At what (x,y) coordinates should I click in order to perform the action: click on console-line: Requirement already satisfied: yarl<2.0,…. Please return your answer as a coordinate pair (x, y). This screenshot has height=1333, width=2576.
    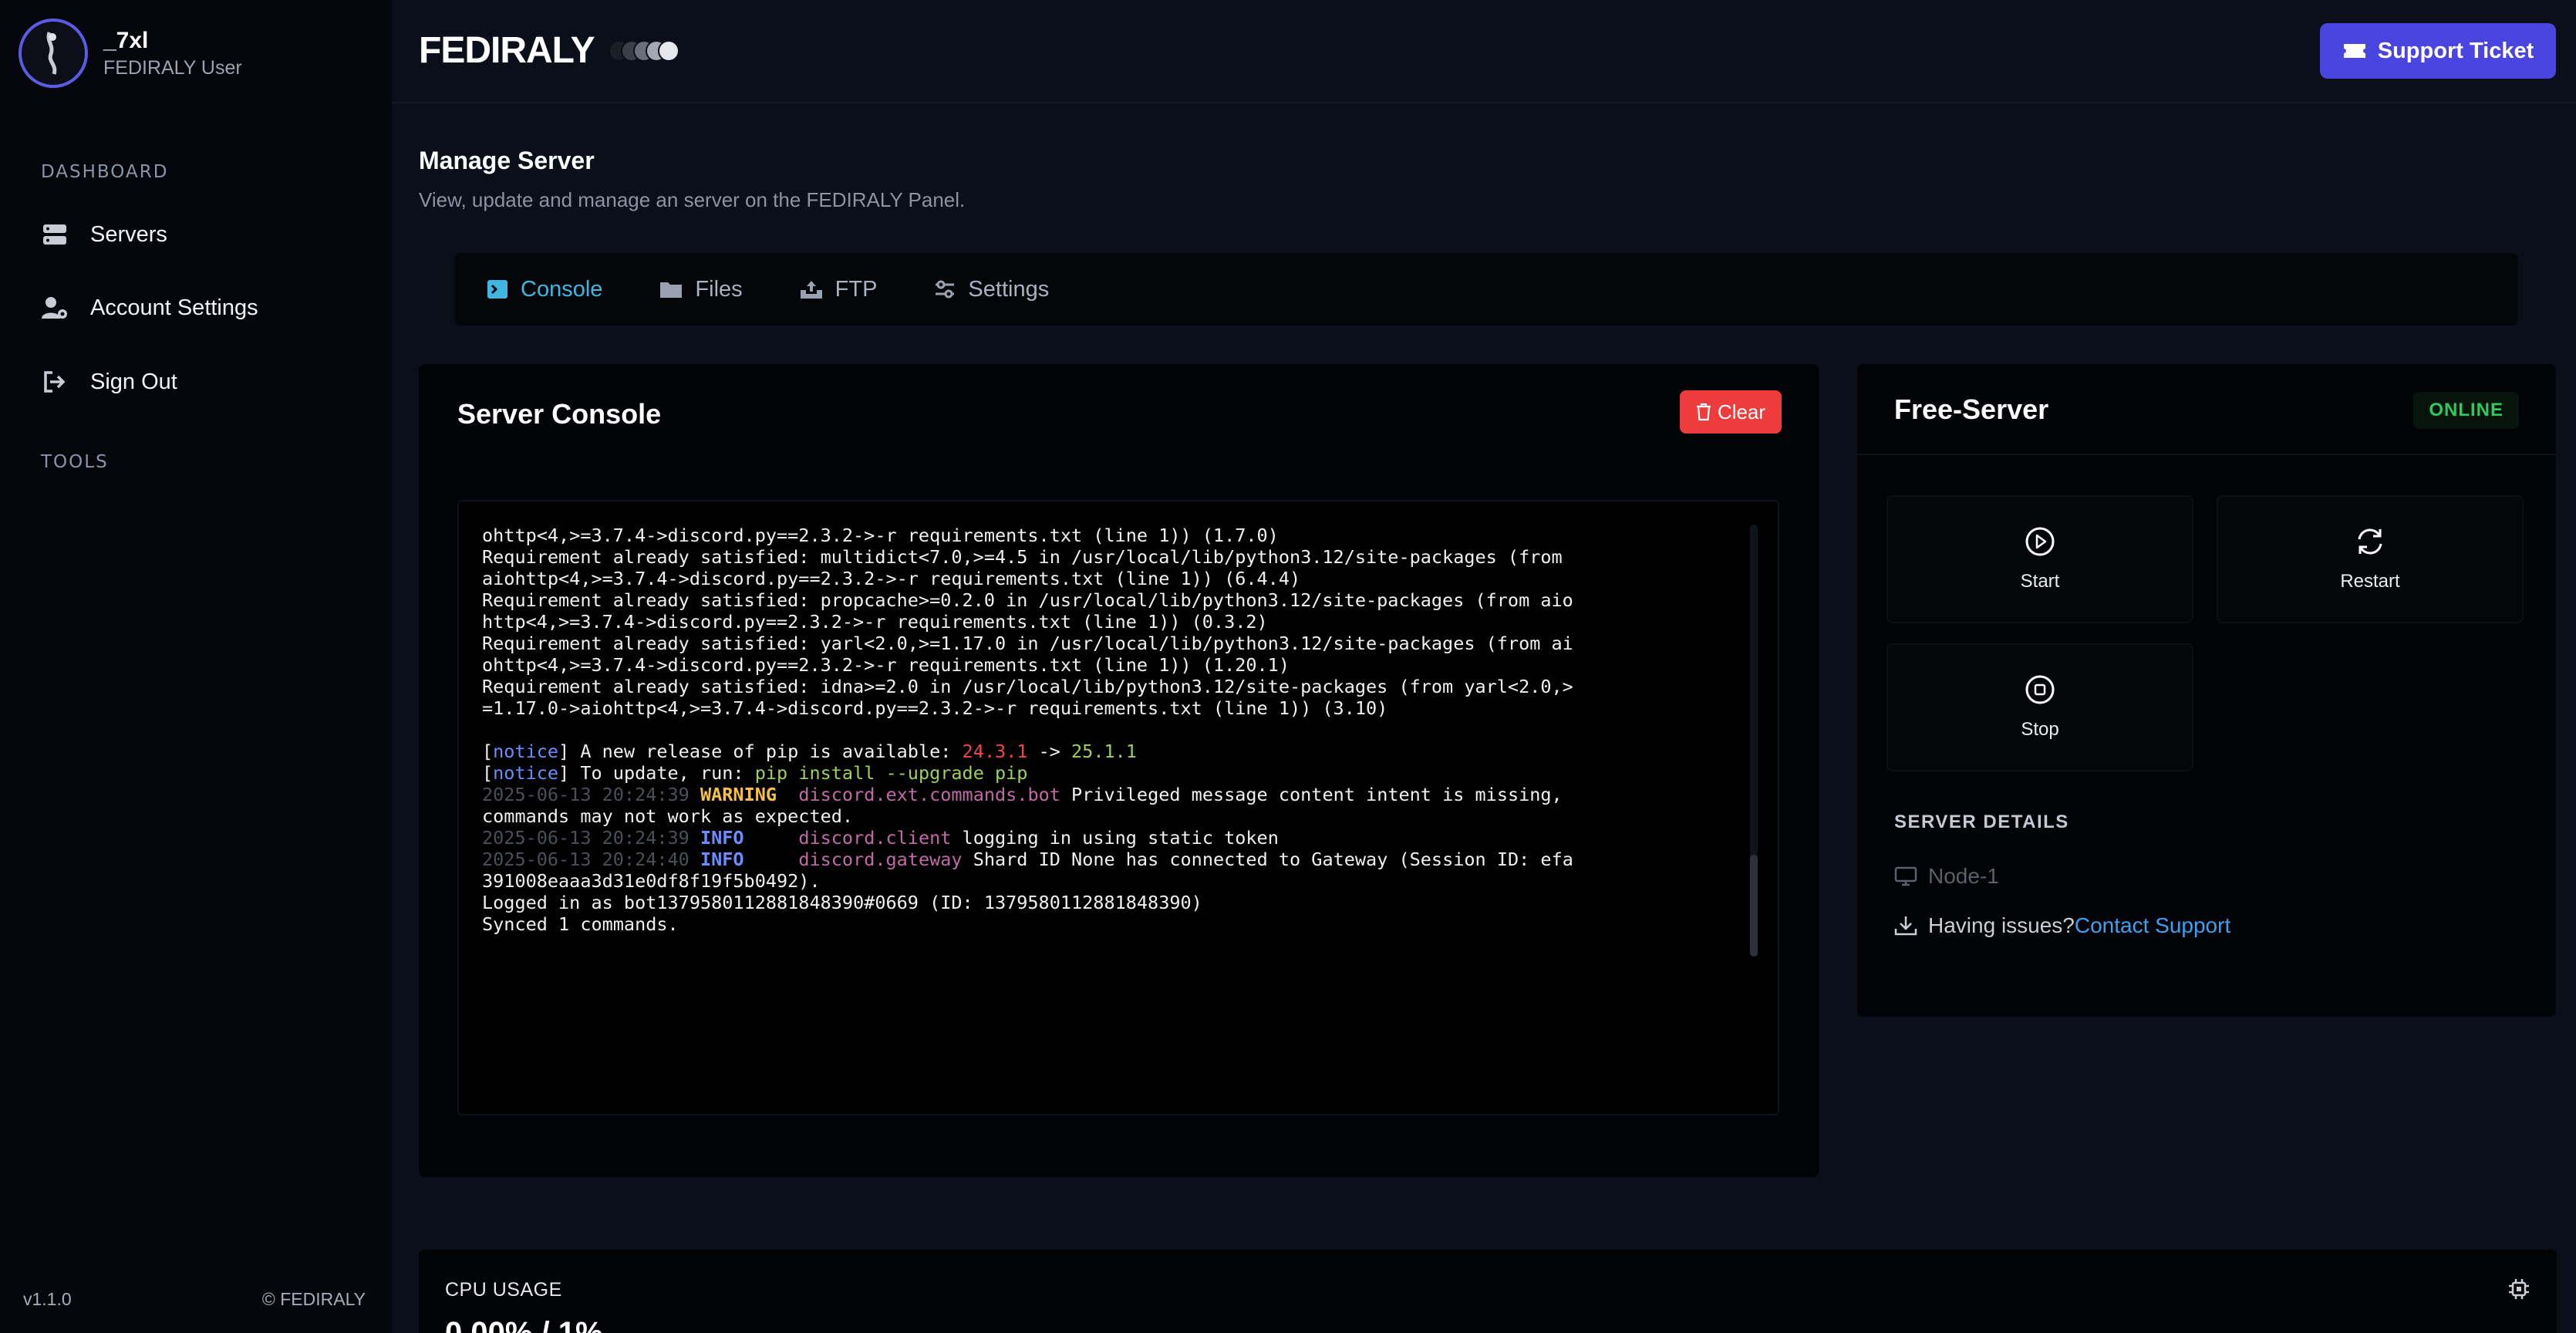
    Looking at the image, I should click on (1027, 643).